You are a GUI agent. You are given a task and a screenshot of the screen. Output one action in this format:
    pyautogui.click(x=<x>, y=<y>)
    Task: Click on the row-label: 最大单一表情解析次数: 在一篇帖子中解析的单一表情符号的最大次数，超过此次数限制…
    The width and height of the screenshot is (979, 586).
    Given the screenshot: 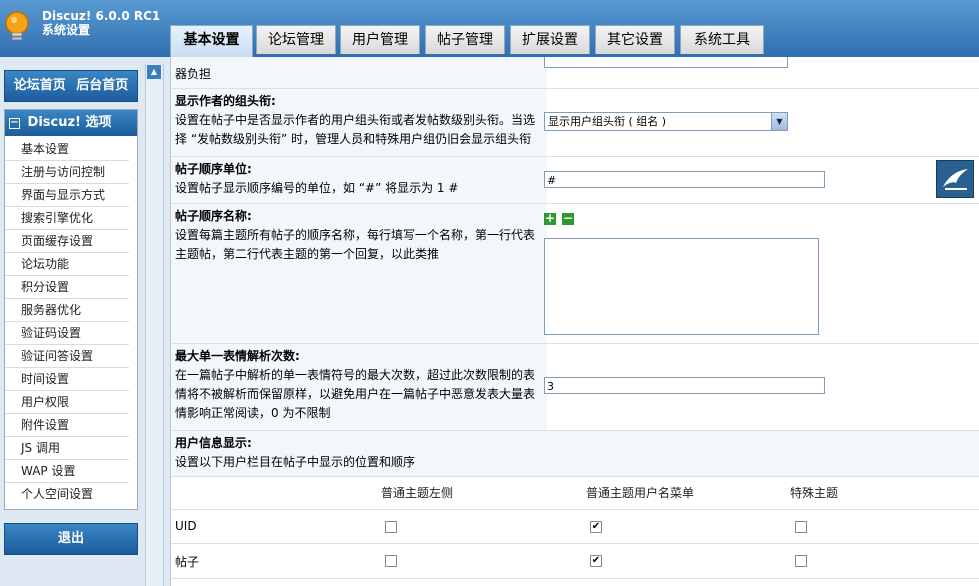 What is the action you would take?
    pyautogui.click(x=359, y=387)
    